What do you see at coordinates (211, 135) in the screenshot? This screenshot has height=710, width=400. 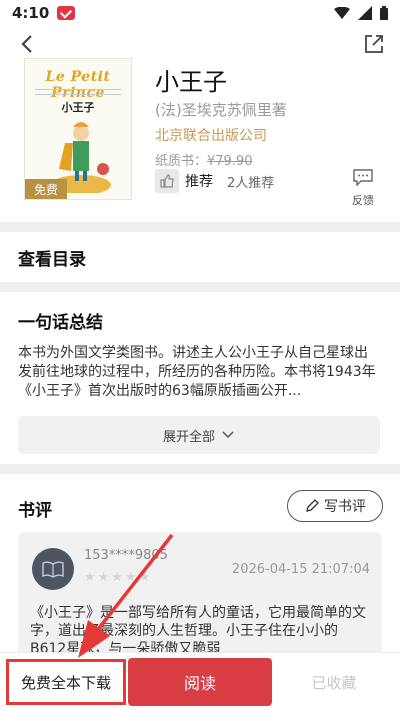 I see `book-publisher: 北京联合出版公司` at bounding box center [211, 135].